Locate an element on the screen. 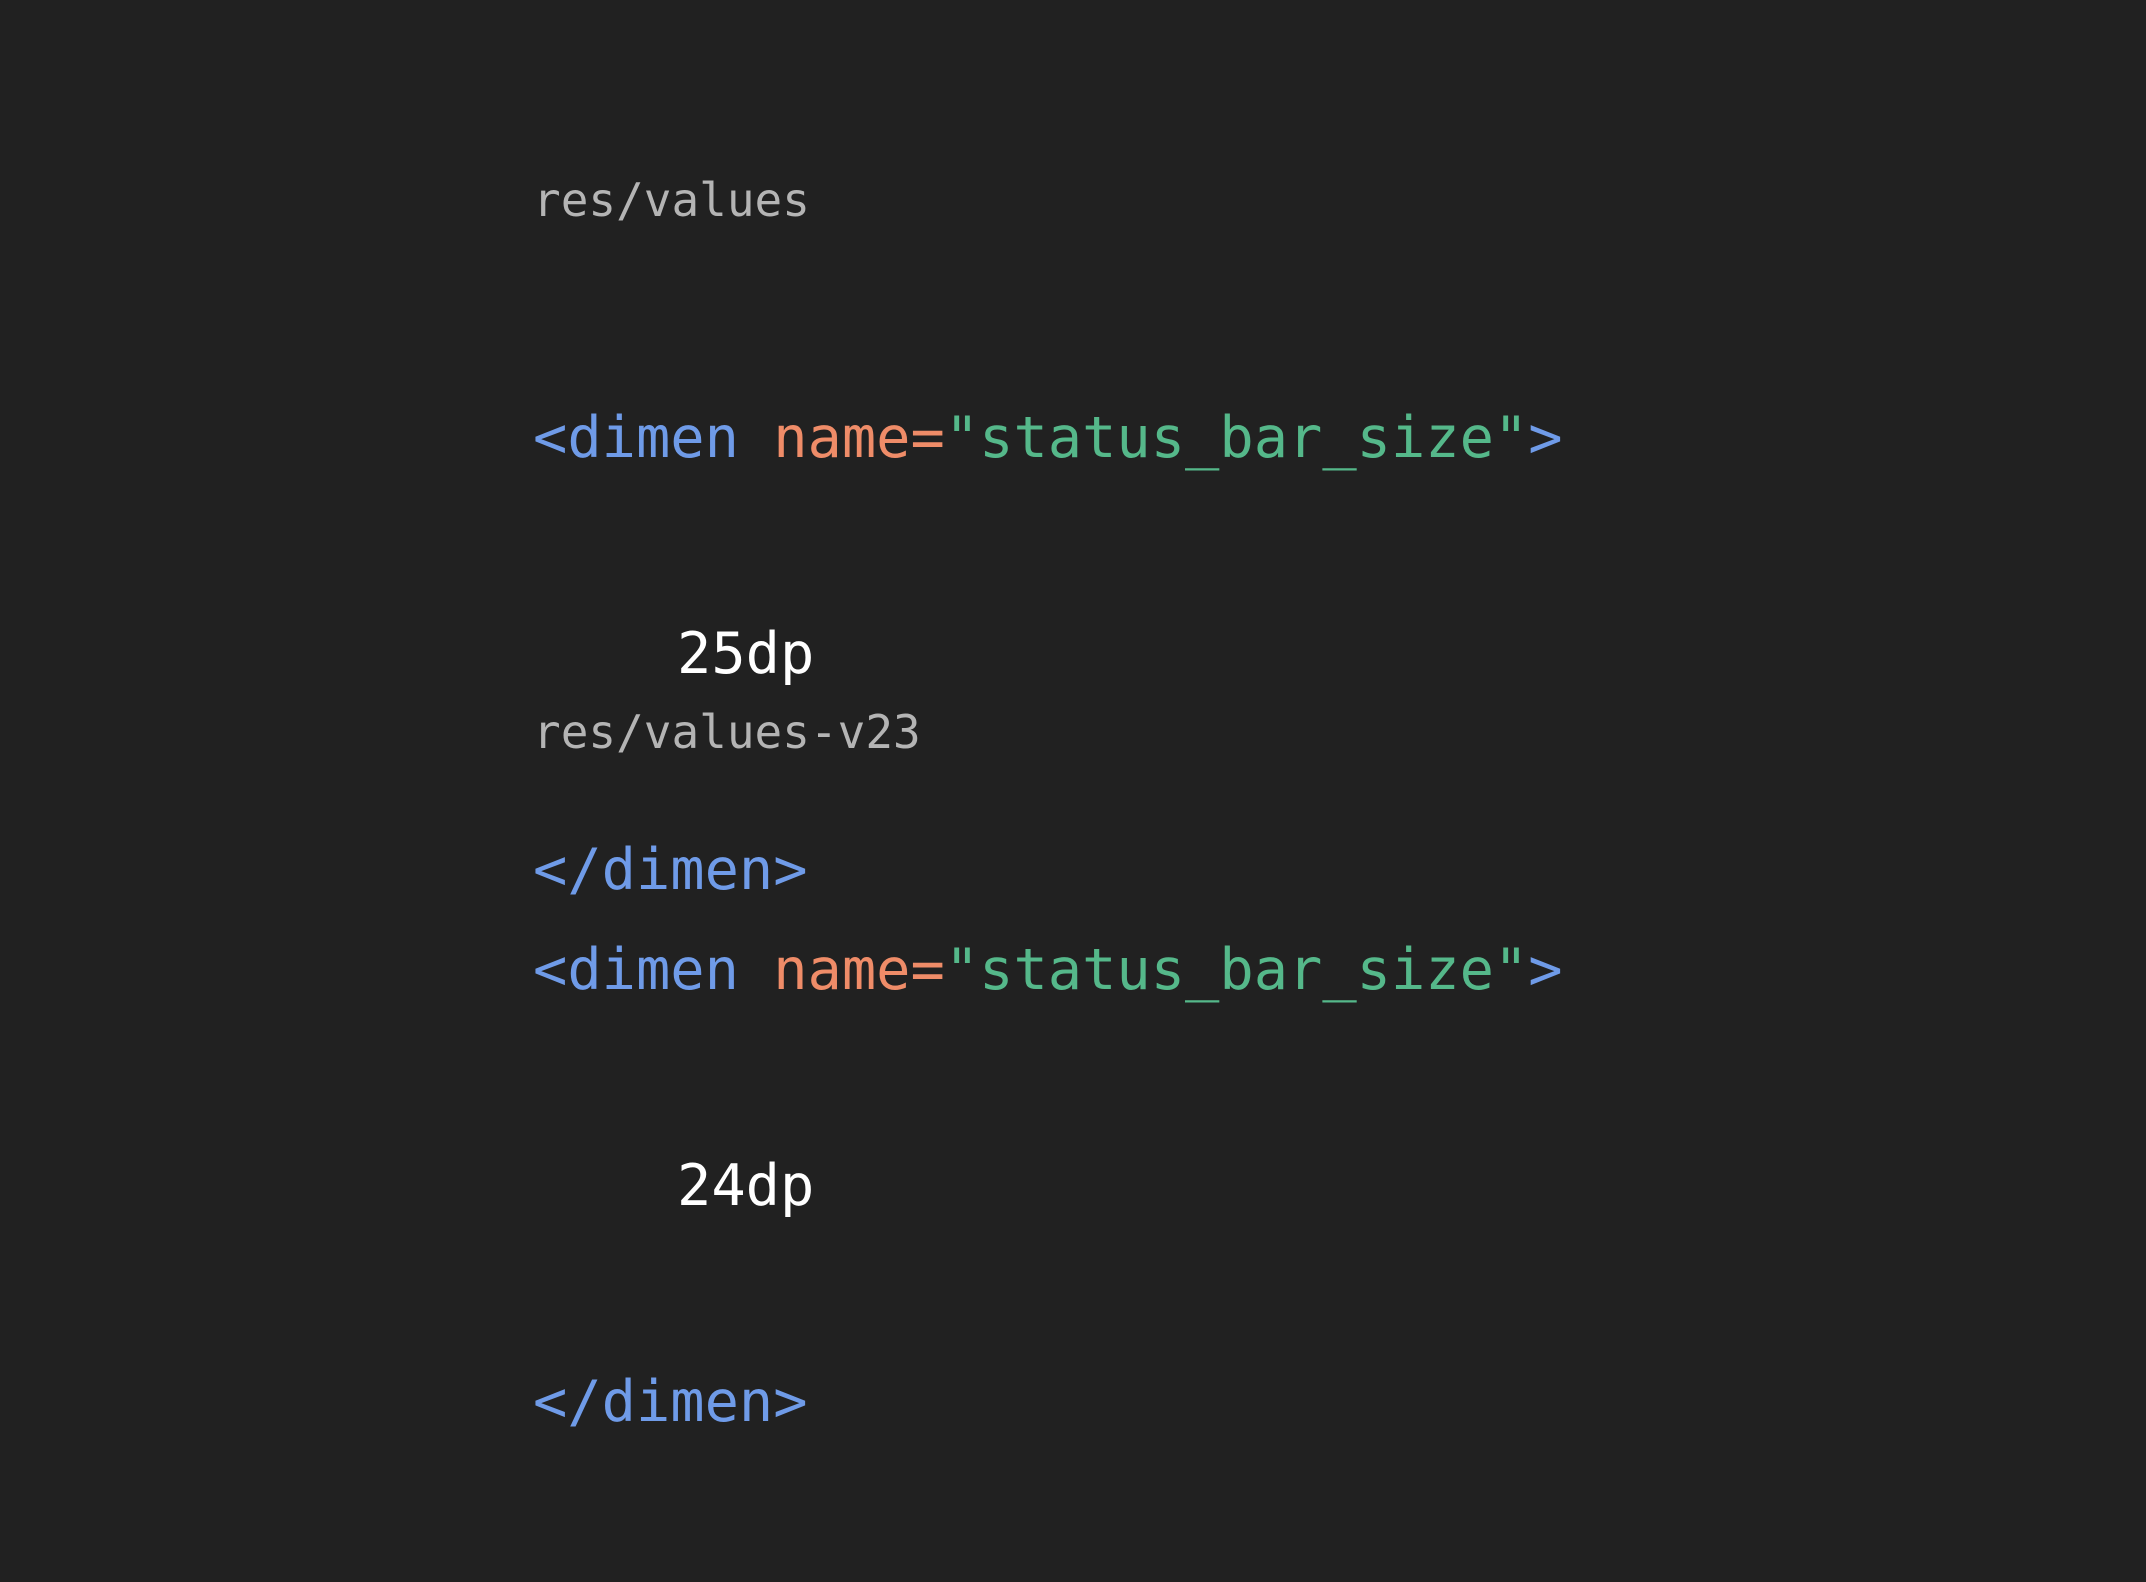 The height and width of the screenshot is (1582, 2146). code-line-close-tag: </dimen> is located at coordinates (1048, 1402).